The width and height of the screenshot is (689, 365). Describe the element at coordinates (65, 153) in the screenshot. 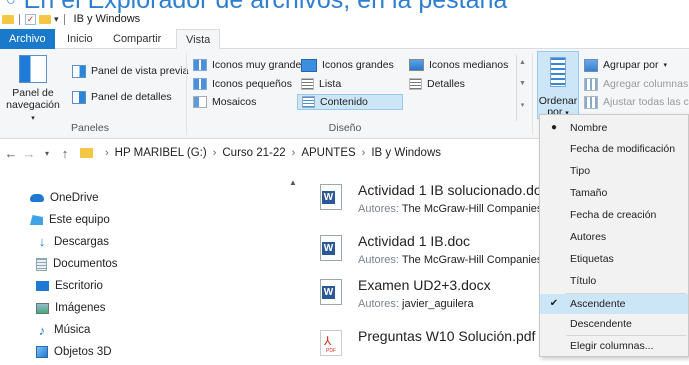

I see `up-arrow-icon: ↑` at that location.